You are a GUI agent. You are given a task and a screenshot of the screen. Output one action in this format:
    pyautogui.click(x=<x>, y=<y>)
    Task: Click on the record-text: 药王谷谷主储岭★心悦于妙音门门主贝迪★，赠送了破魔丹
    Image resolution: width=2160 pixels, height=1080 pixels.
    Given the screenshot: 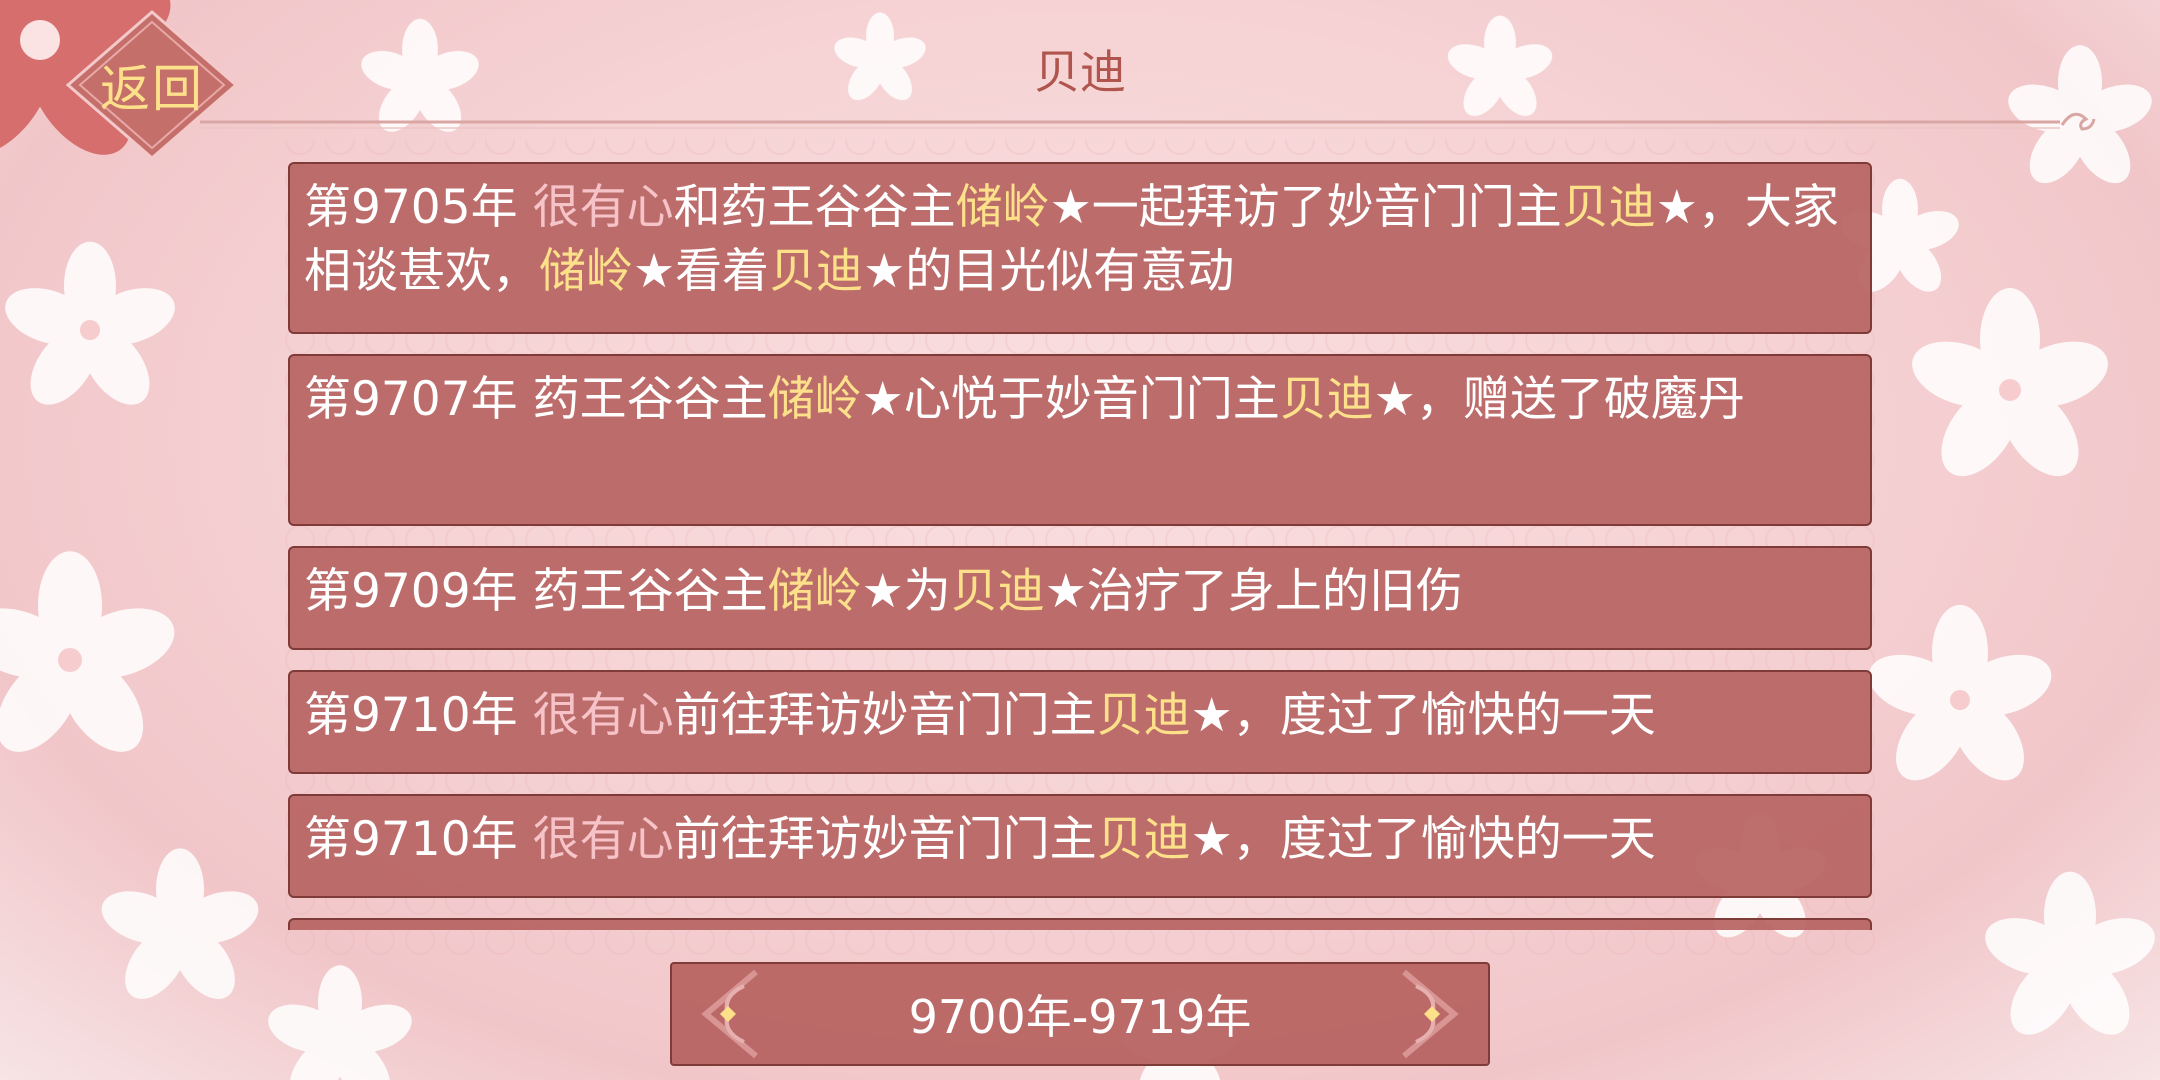 What is the action you would take?
    pyautogui.click(x=1138, y=399)
    